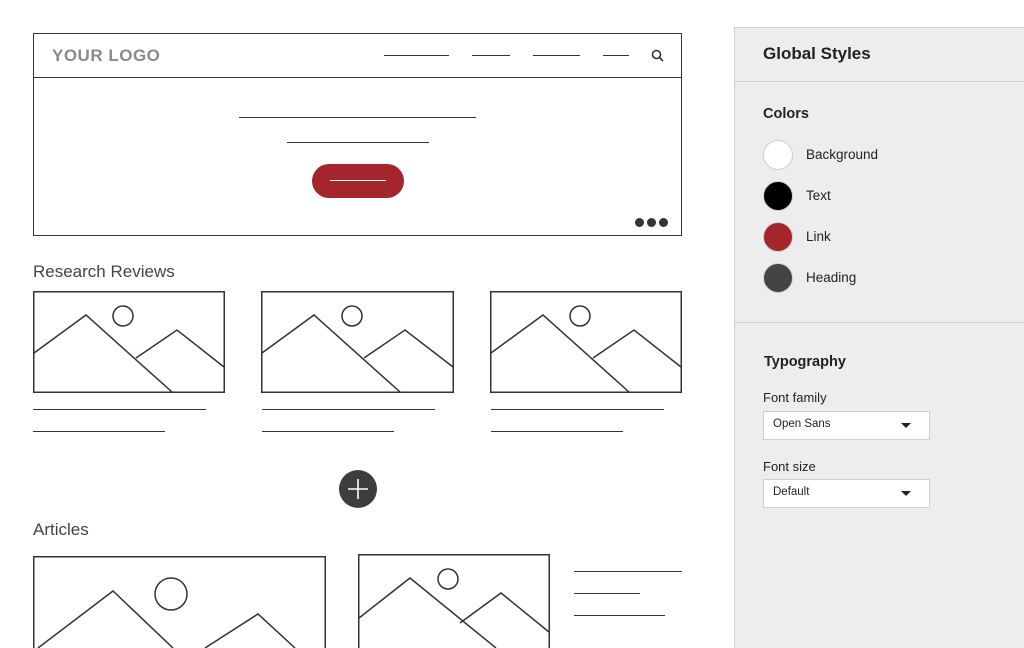 The height and width of the screenshot is (648, 1024). Describe the element at coordinates (778, 196) in the screenshot. I see `color-swatch-text` at that location.